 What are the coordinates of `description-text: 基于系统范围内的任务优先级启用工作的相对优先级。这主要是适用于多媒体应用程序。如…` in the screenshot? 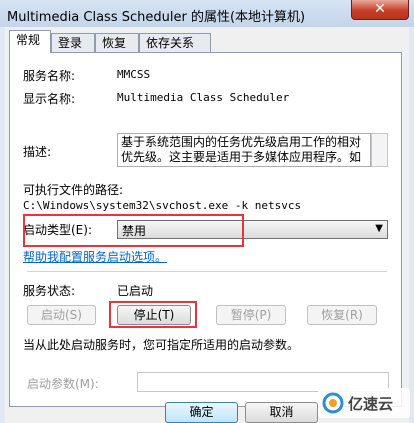 It's located at (241, 150).